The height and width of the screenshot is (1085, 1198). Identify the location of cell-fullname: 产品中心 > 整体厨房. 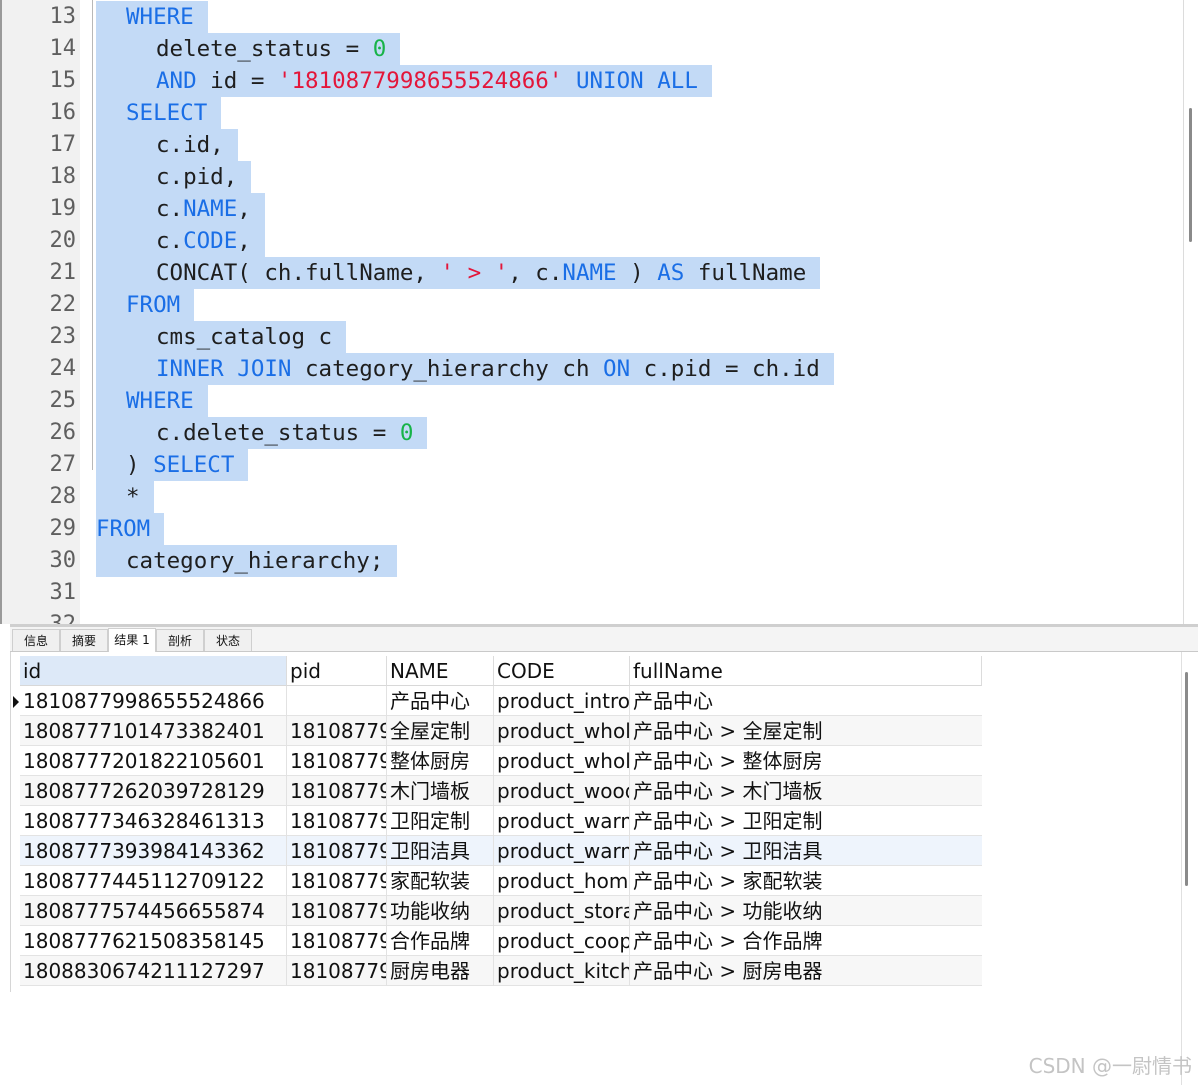
(806, 761).